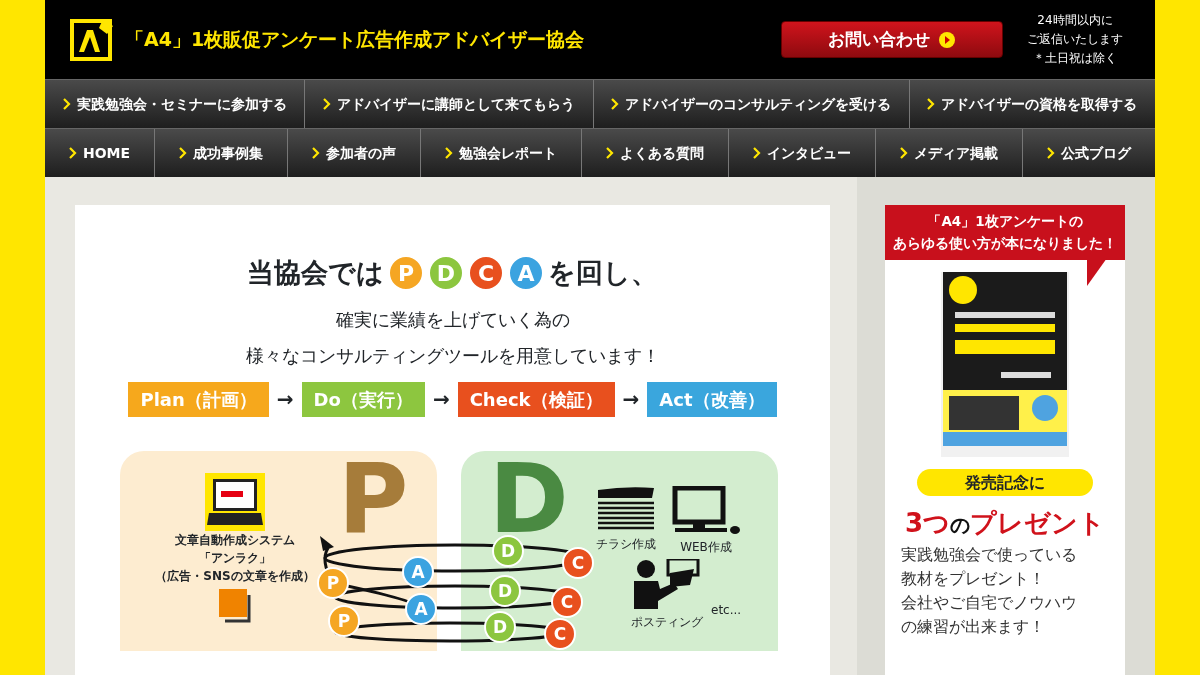 This screenshot has width=1200, height=675. I want to click on reply-note: ご返信いたします, so click(1075, 39).